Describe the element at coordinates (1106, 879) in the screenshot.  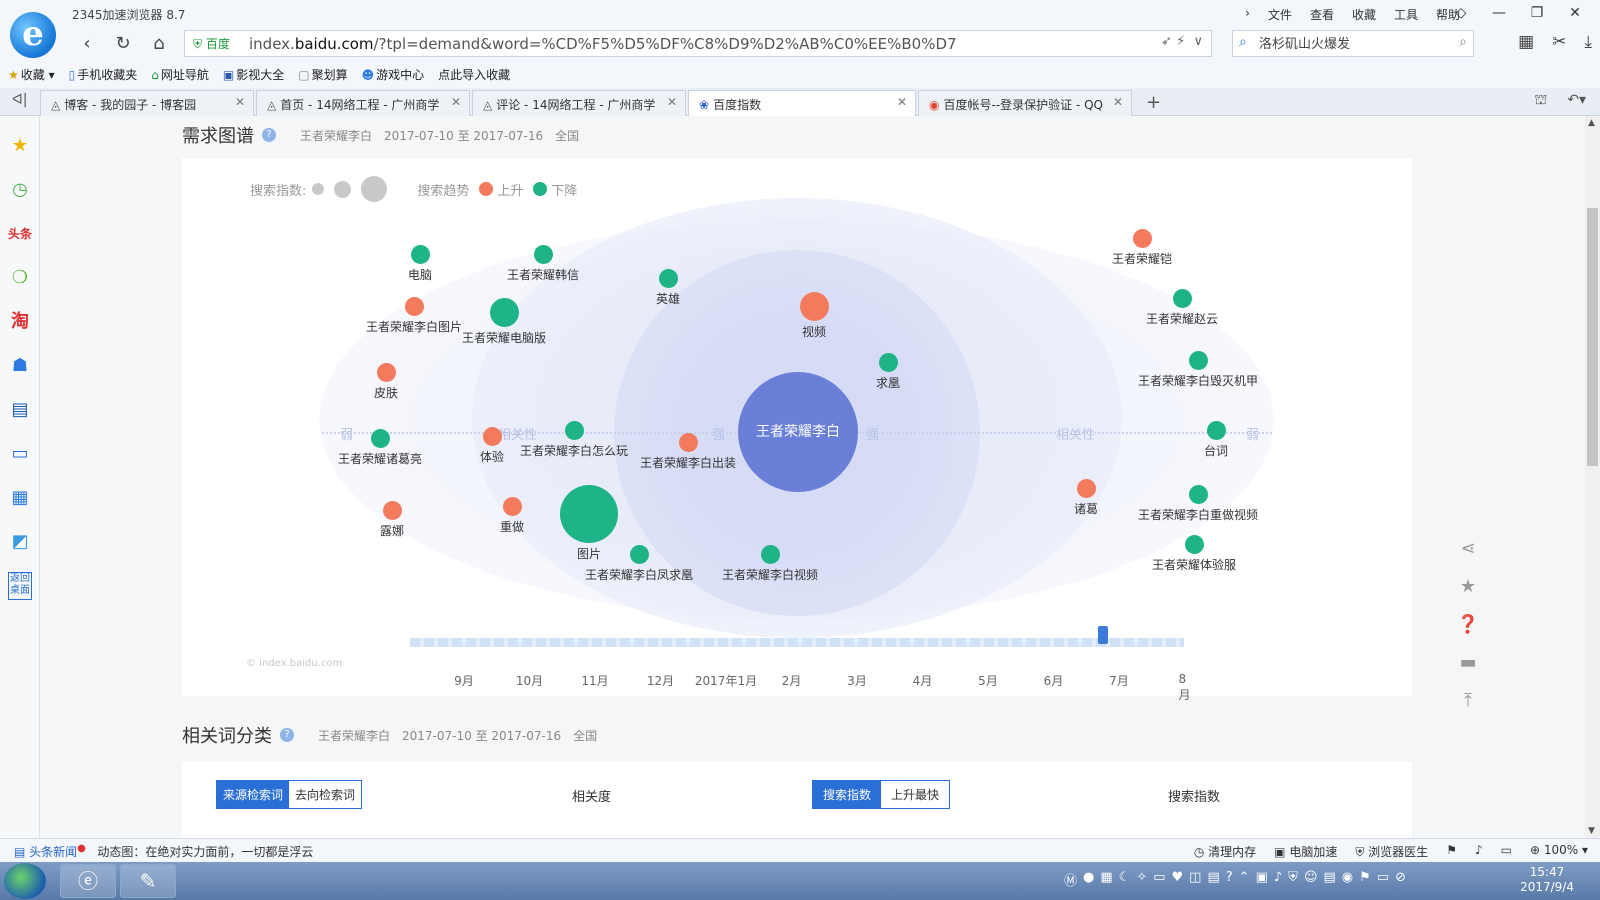
I see `tray-icon: ▦` at that location.